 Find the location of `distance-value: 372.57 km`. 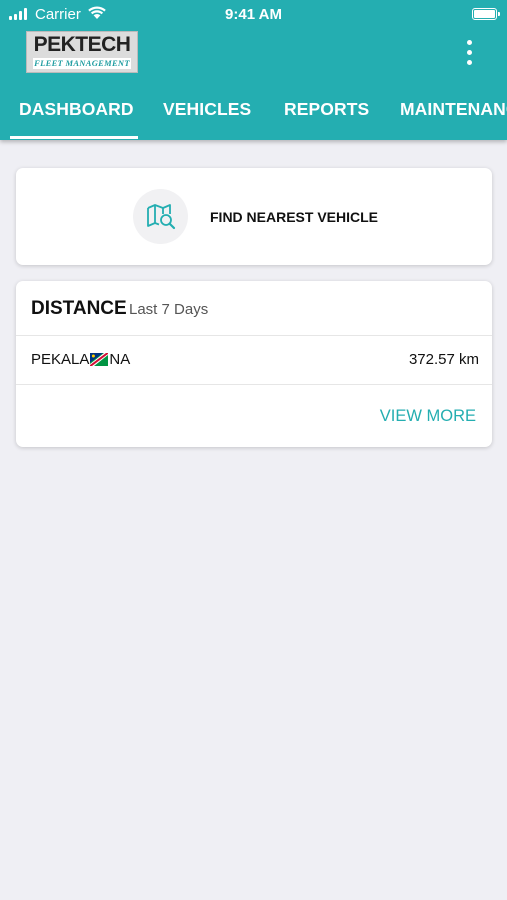

distance-value: 372.57 km is located at coordinates (443, 359).